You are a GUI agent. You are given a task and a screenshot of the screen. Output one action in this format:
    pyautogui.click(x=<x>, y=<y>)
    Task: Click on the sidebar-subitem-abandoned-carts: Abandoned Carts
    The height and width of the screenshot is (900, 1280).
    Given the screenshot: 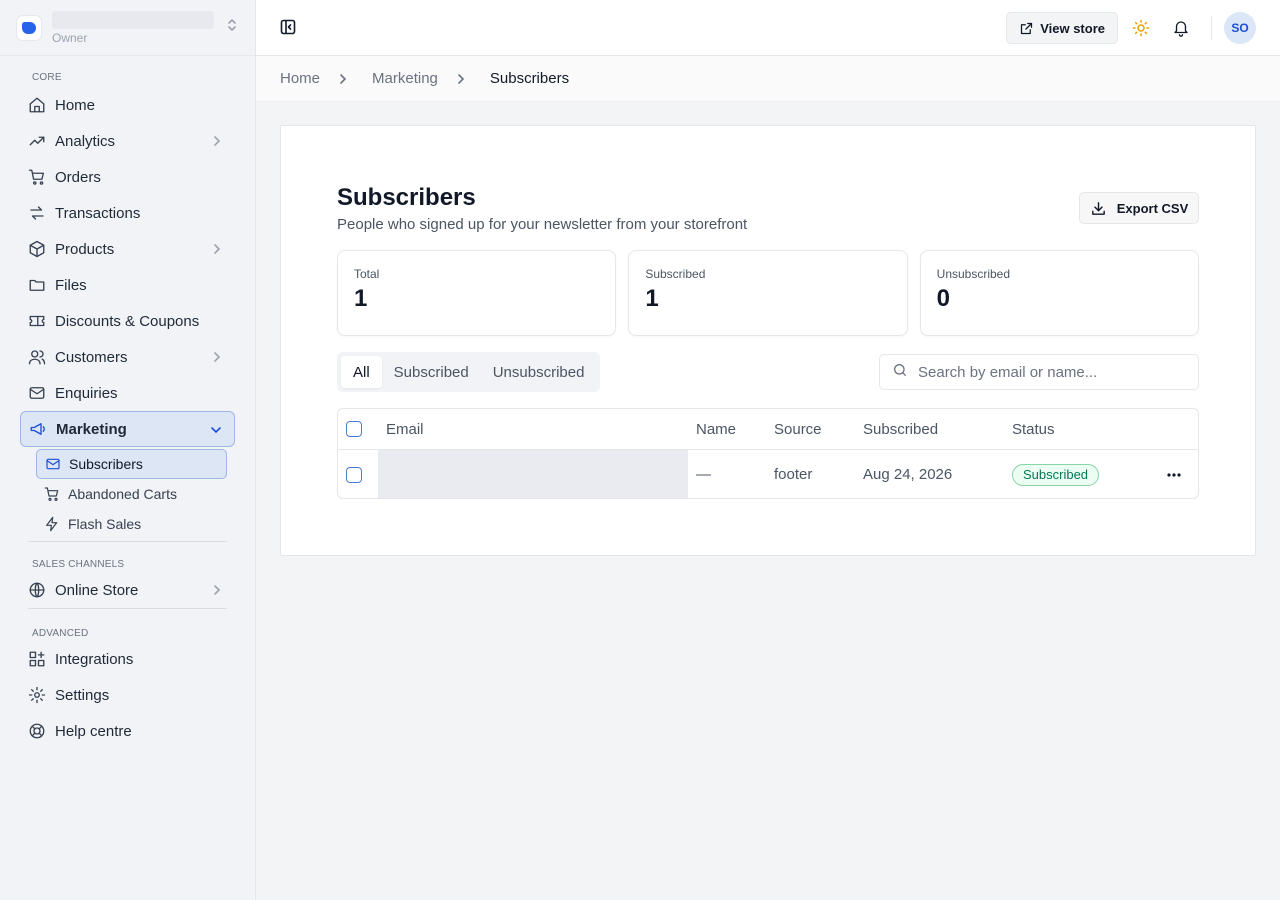 What is the action you would take?
    pyautogui.click(x=145, y=494)
    